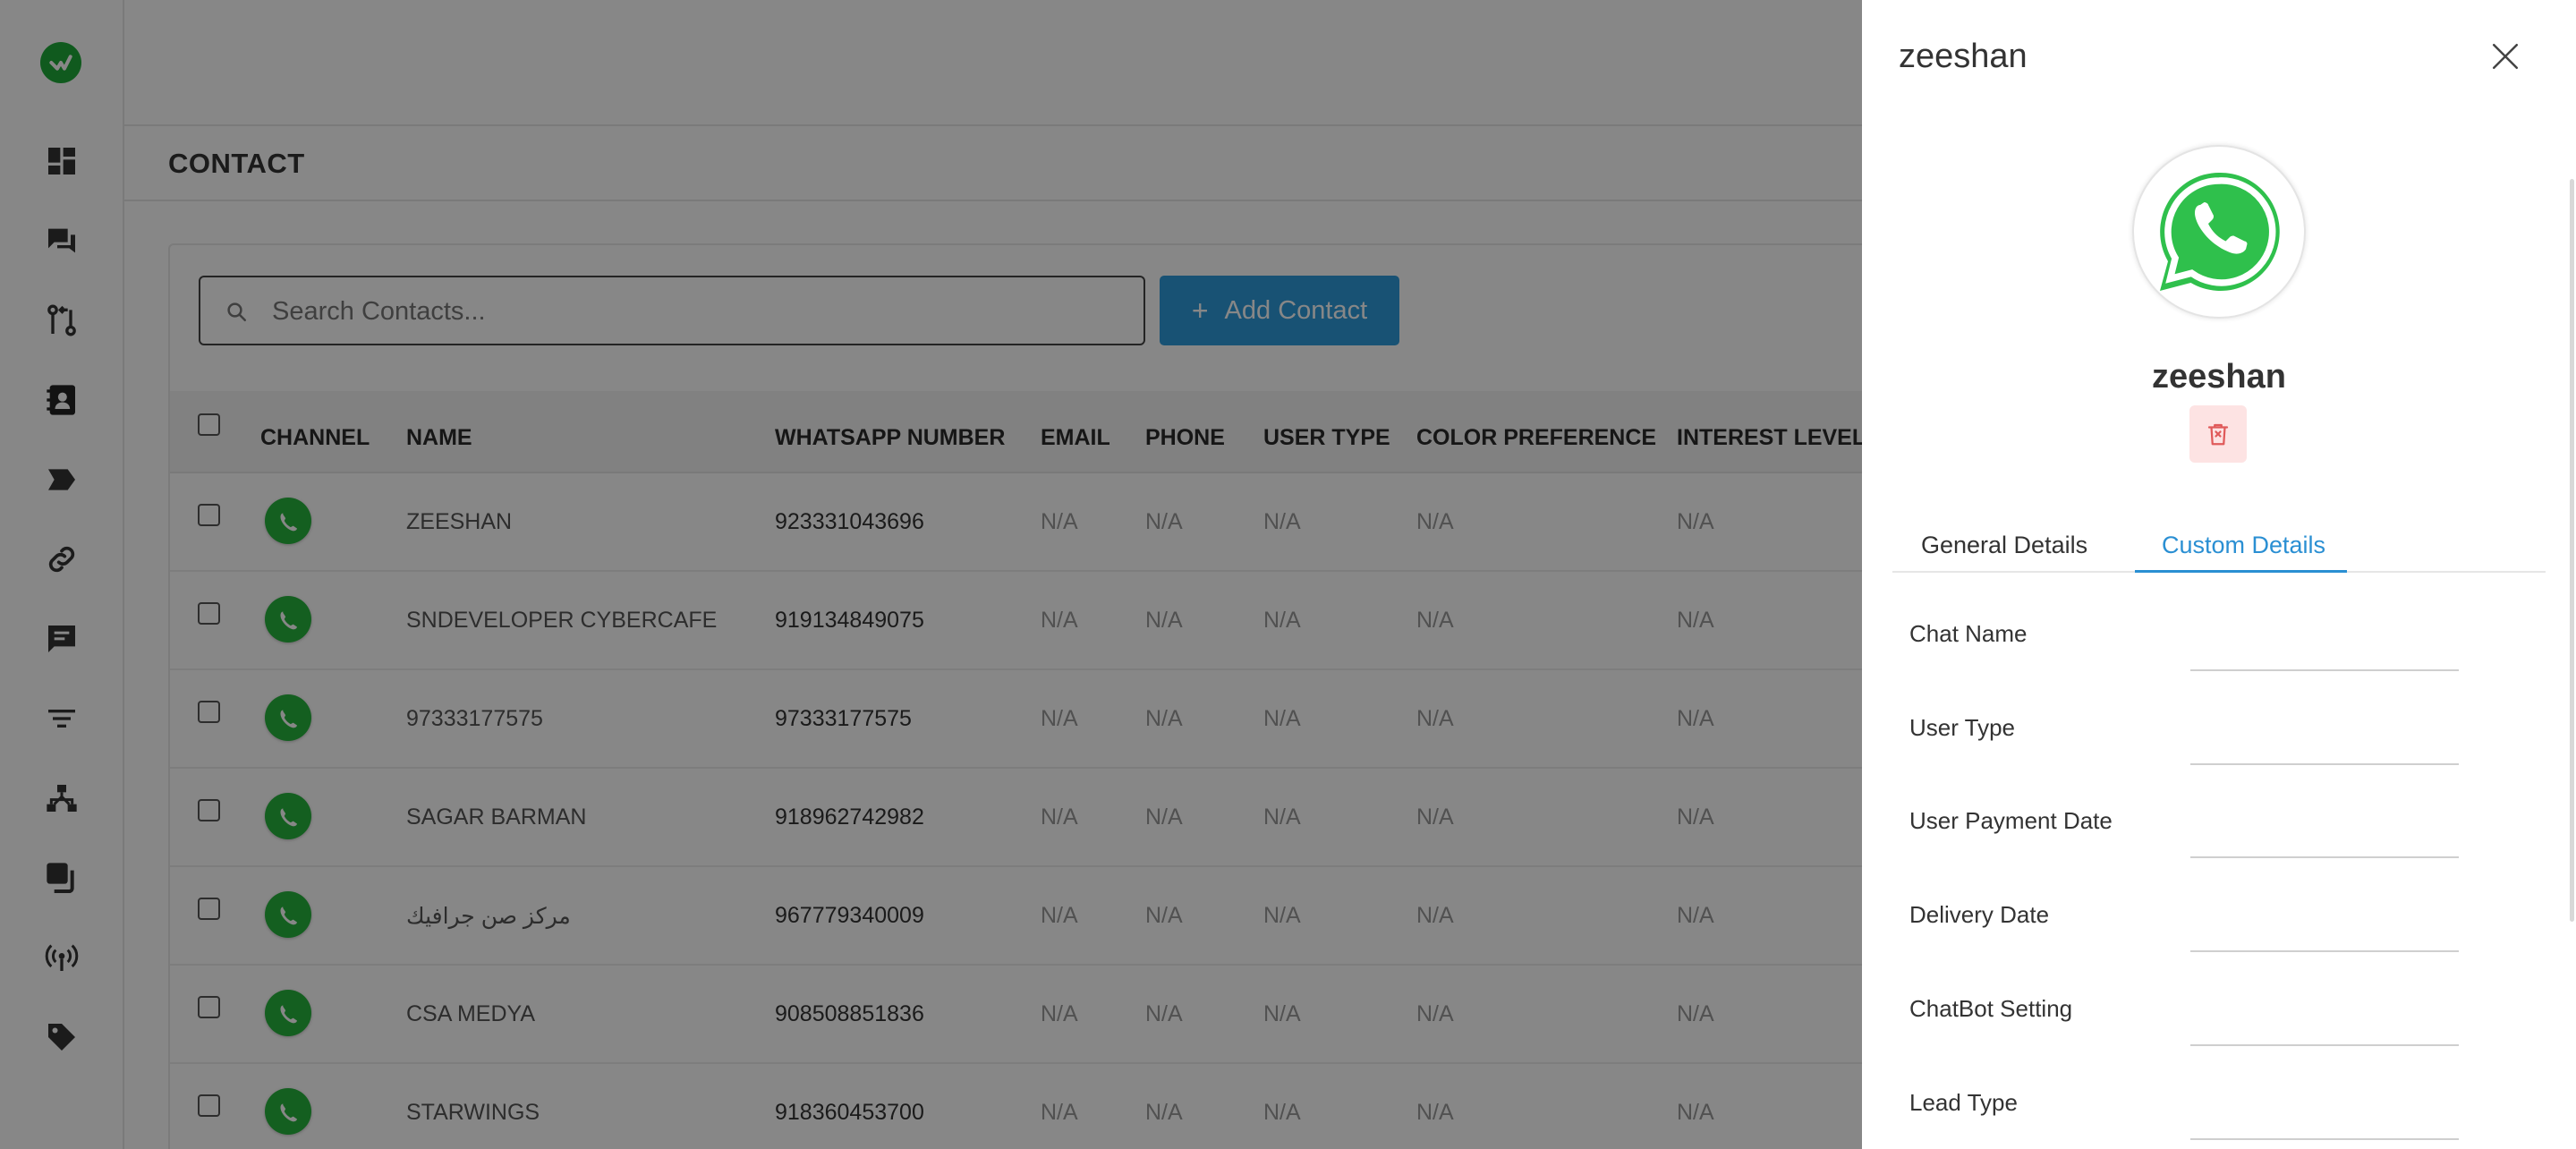 This screenshot has height=1149, width=2576. I want to click on delete-contact-button, so click(2218, 434).